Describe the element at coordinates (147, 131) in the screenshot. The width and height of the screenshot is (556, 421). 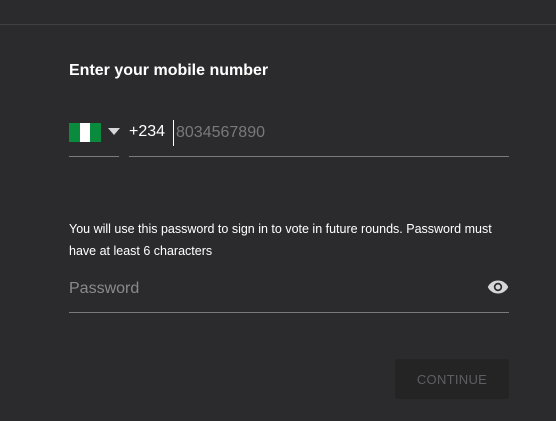
I see `dial-code-label: +234` at that location.